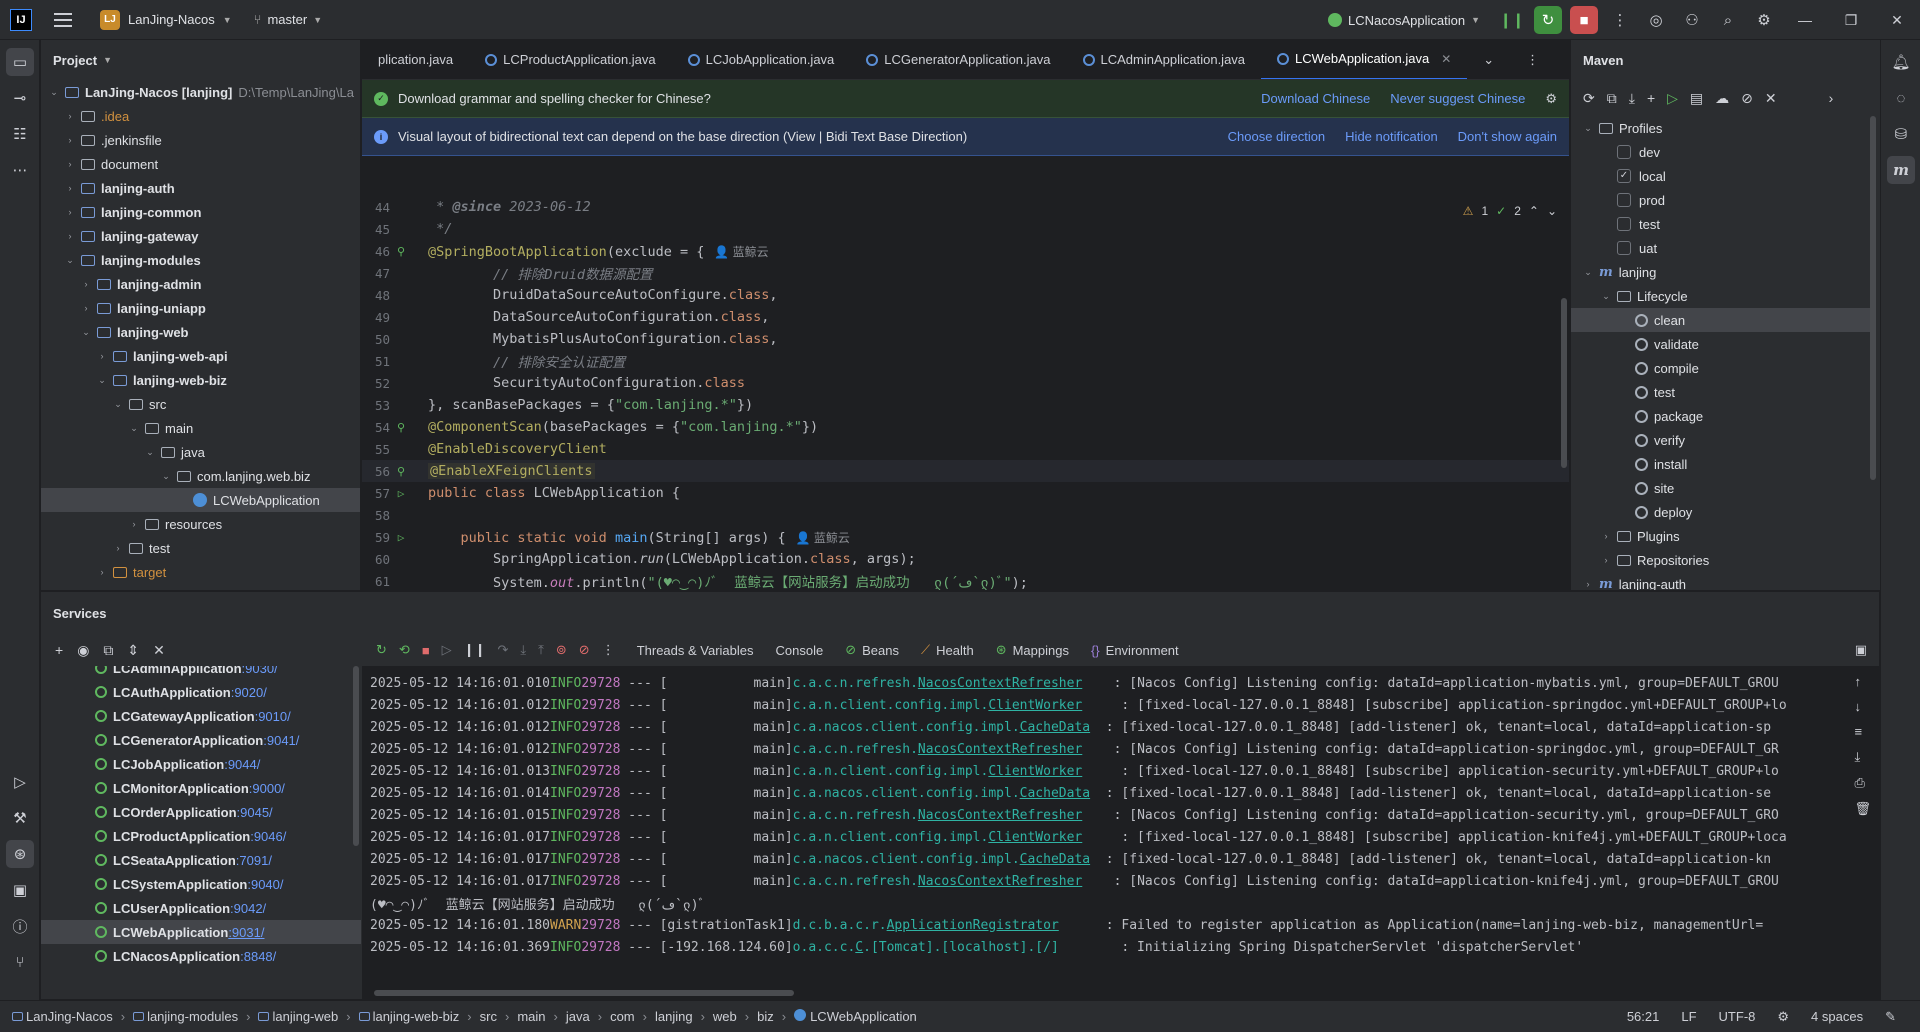 Image resolution: width=1920 pixels, height=1032 pixels. What do you see at coordinates (502, 650) in the screenshot?
I see `step-over-icon: ↷` at bounding box center [502, 650].